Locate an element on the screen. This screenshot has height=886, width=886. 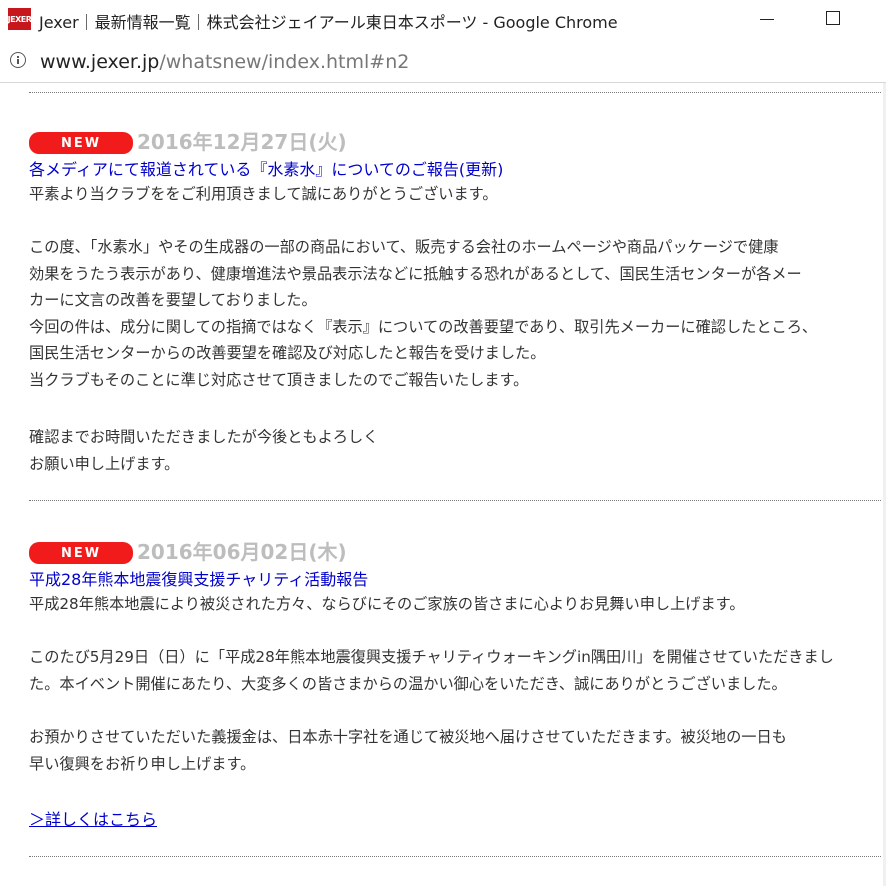
info-icon is located at coordinates (18, 60).